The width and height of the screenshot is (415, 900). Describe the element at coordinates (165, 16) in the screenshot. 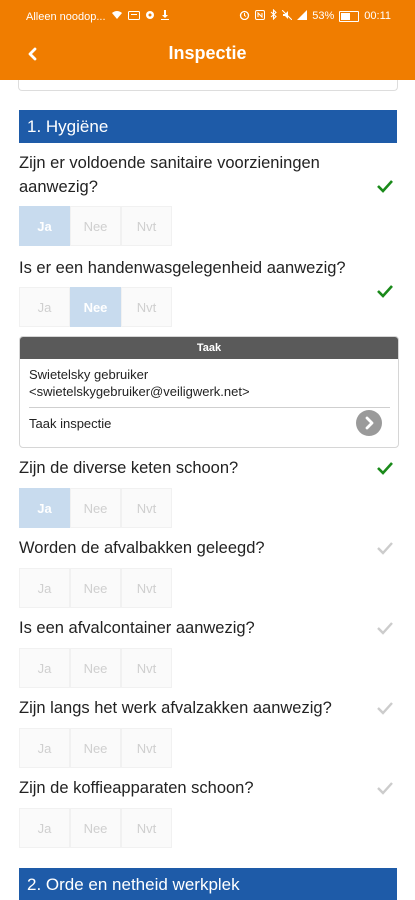

I see `download-icon` at that location.